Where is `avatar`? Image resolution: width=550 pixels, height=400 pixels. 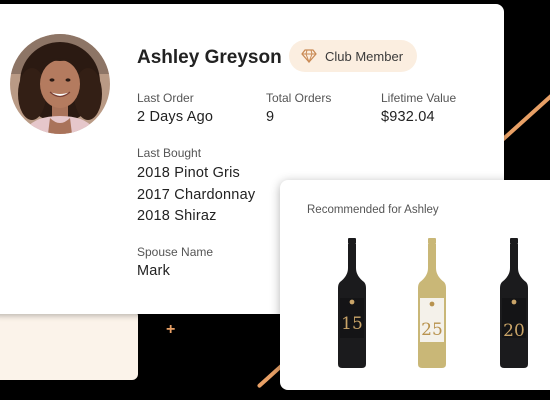 avatar is located at coordinates (60, 84).